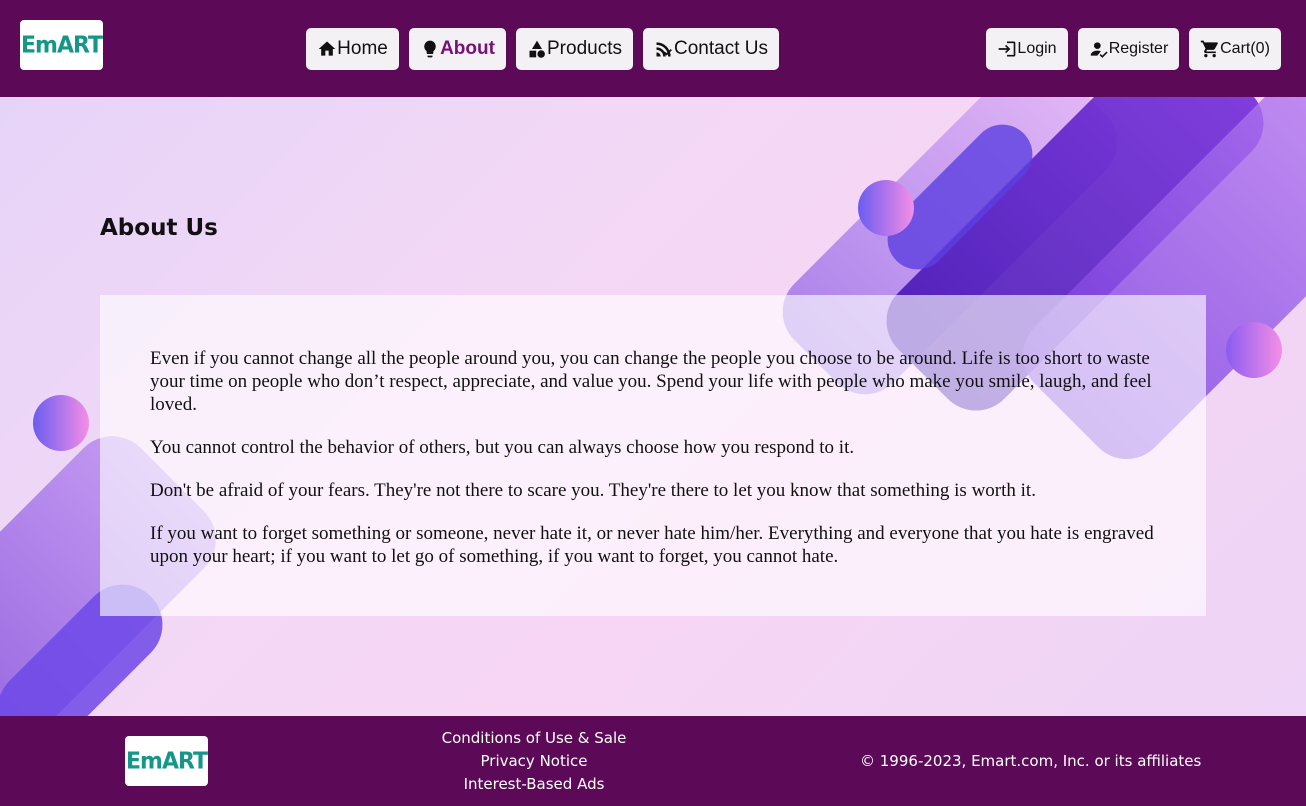 This screenshot has height=806, width=1306. Describe the element at coordinates (584, 48) in the screenshot. I see `nav-products-label: Products` at that location.